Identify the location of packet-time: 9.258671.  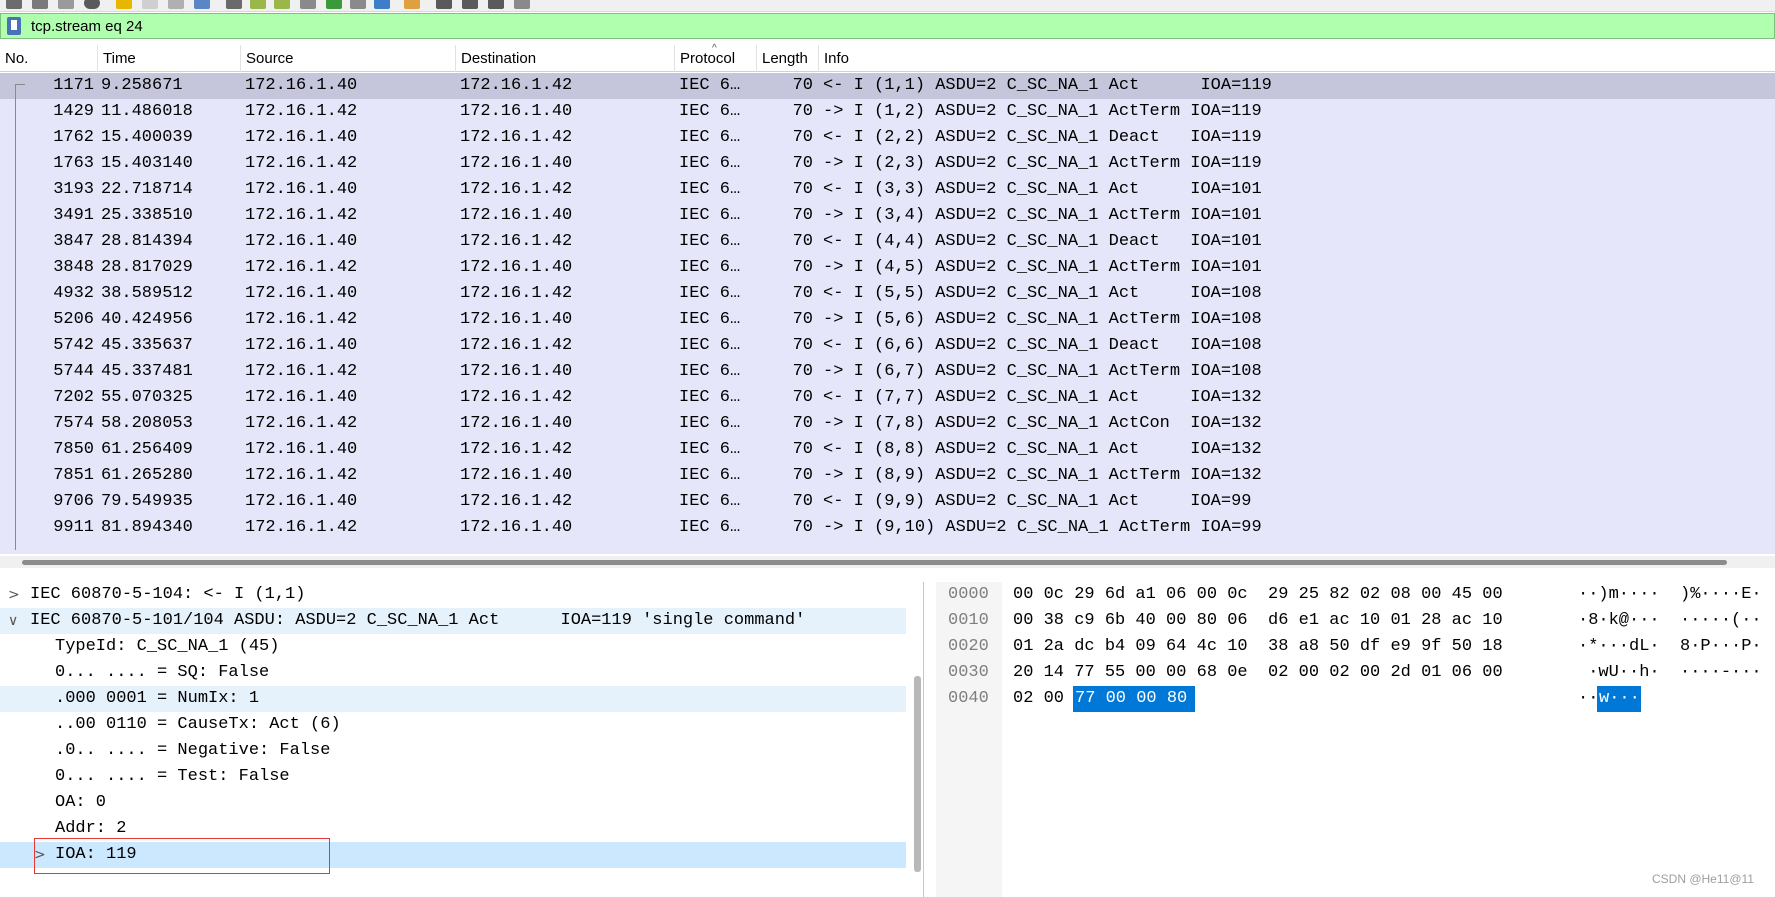
(142, 85).